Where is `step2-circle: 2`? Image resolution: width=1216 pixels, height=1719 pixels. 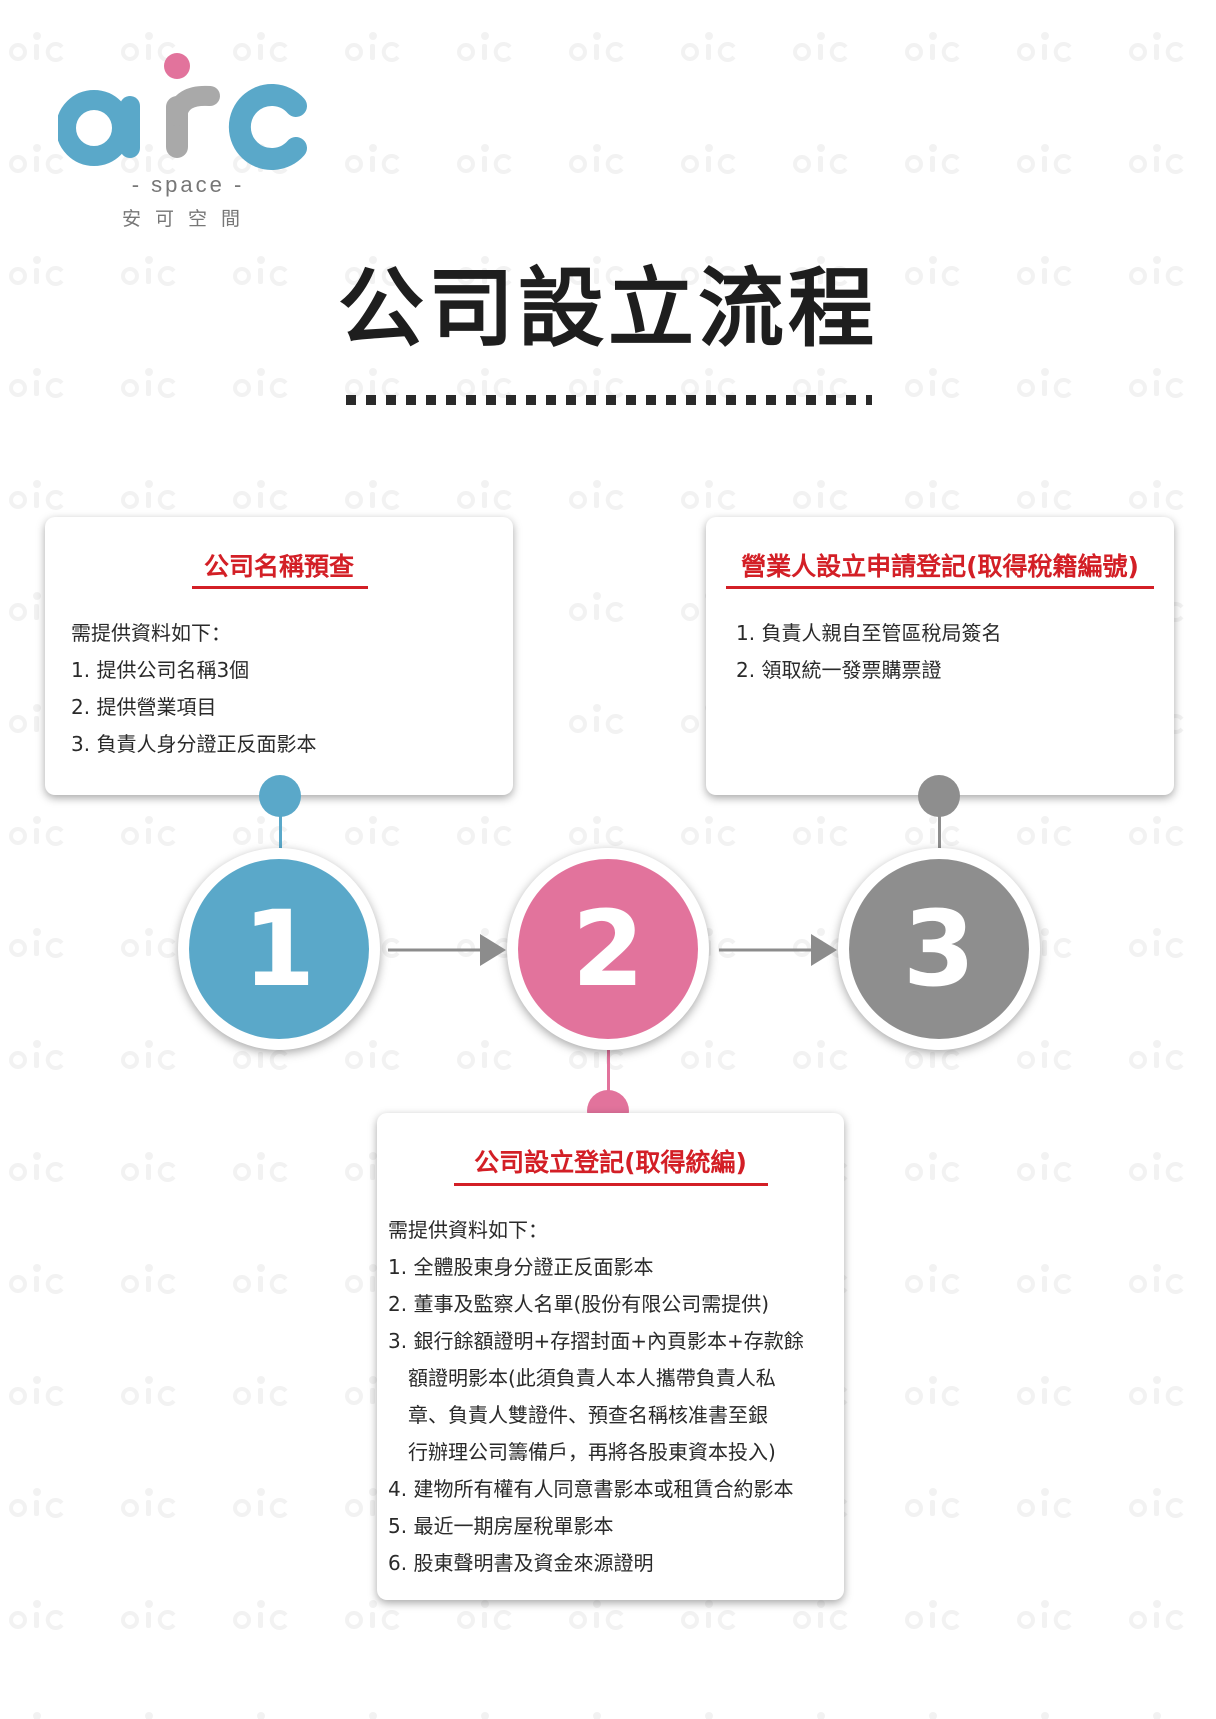
step2-circle: 2 is located at coordinates (608, 949).